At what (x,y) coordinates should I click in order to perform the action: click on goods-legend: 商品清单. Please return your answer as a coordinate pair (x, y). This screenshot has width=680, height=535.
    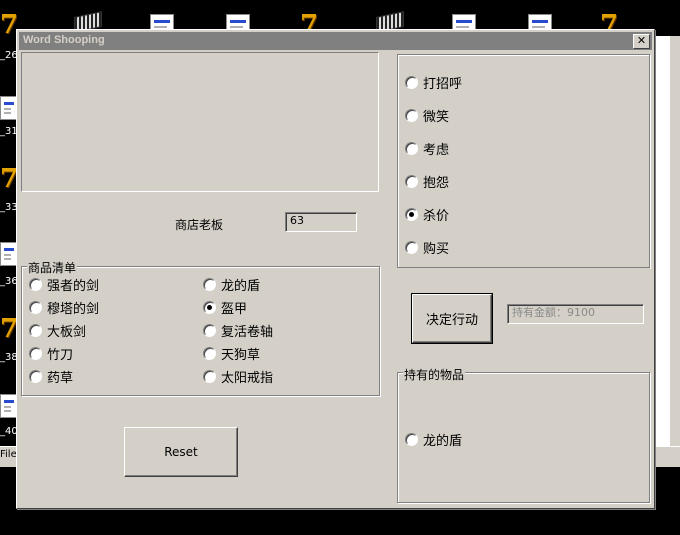
    Looking at the image, I should click on (52, 267).